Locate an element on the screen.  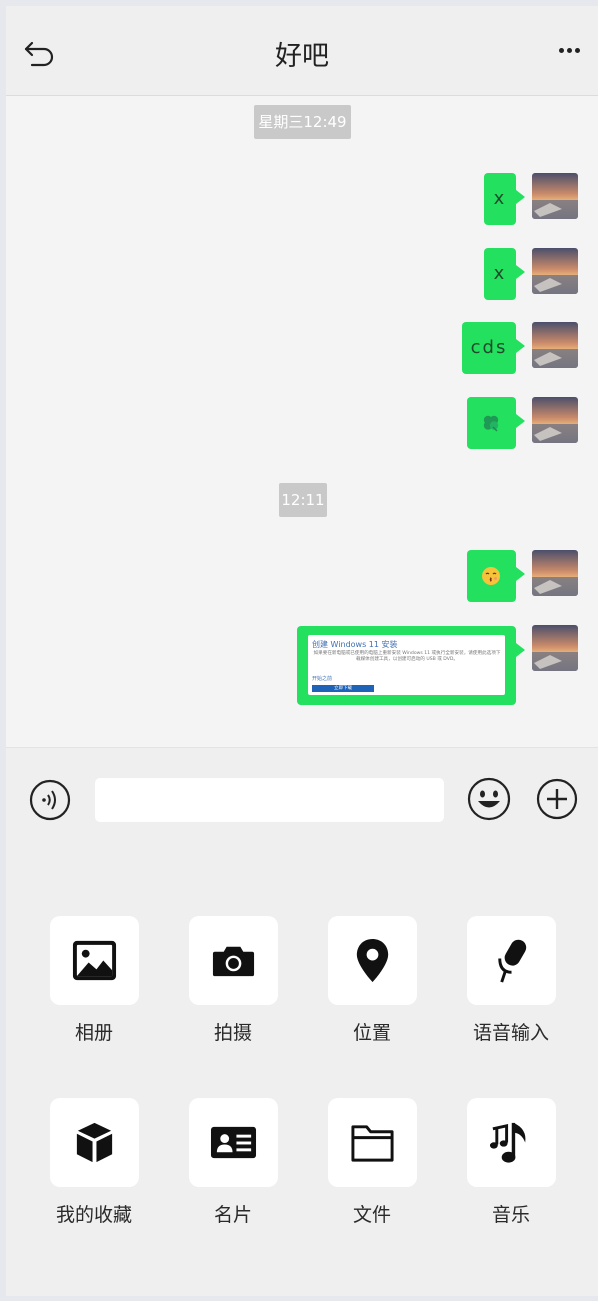
tool-file: 文件 is located at coordinates (372, 1168).